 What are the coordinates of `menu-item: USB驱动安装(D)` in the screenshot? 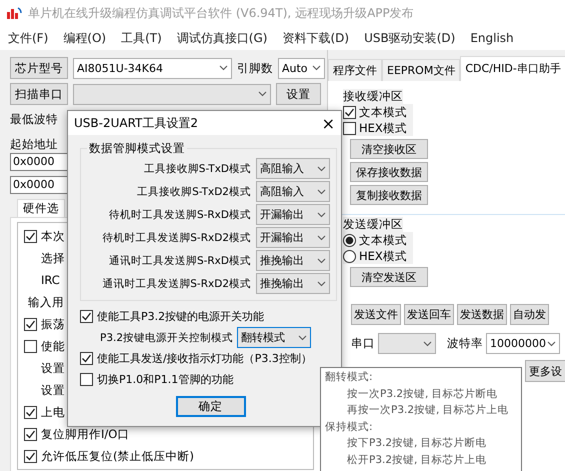 It's located at (410, 38).